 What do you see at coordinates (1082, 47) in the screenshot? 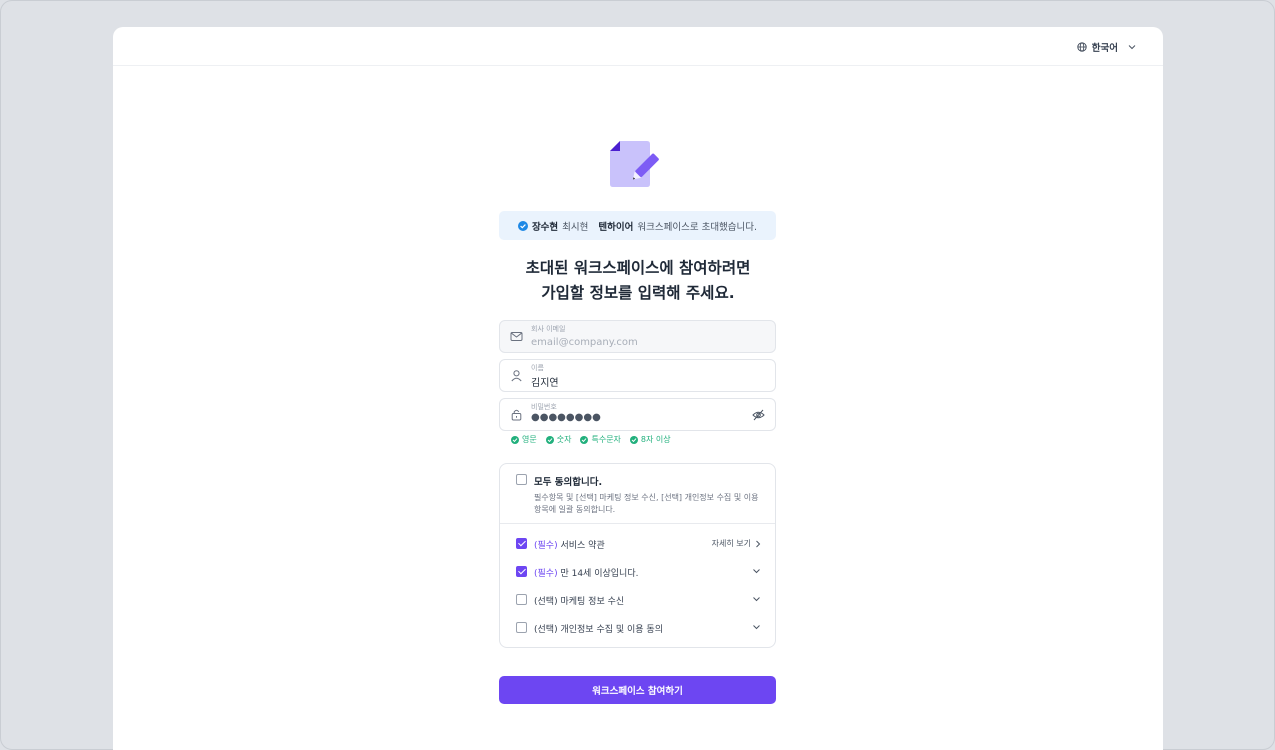
I see `globe-icon` at bounding box center [1082, 47].